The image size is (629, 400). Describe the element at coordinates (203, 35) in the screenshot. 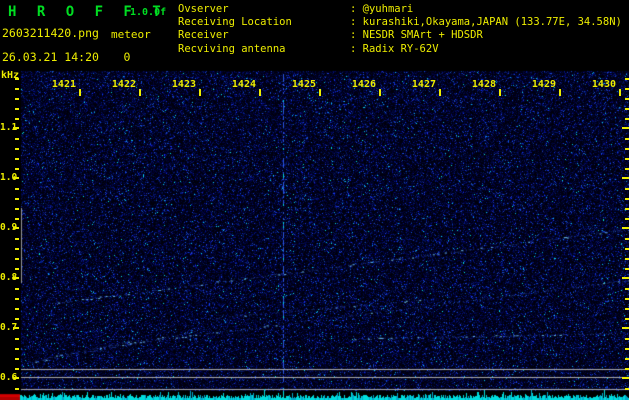

I see `station-info-label: Receiver` at that location.